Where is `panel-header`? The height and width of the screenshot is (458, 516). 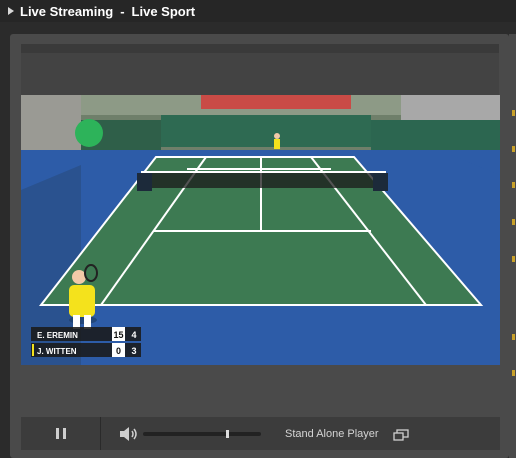
panel-header is located at coordinates (260, 48).